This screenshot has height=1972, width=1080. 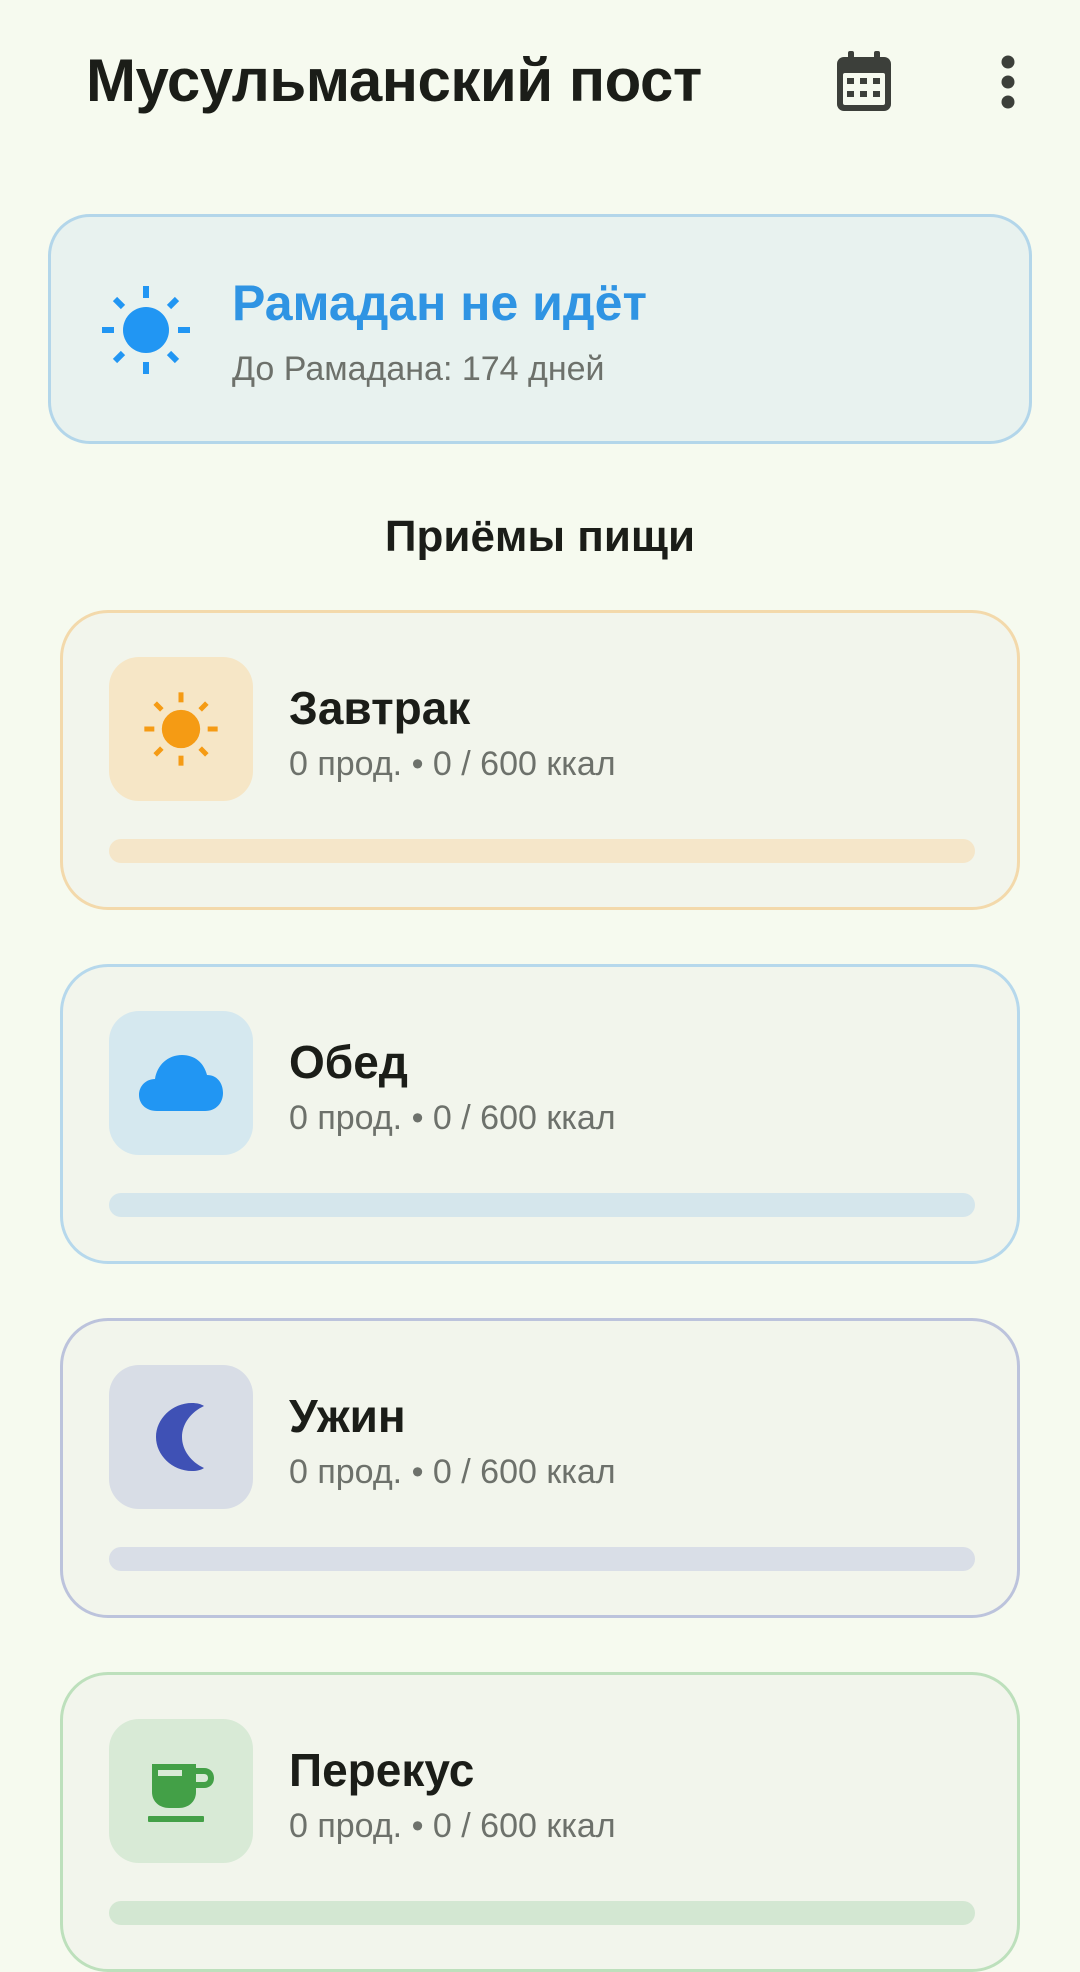 What do you see at coordinates (382, 1770) in the screenshot?
I see `meal-name: Перекус` at bounding box center [382, 1770].